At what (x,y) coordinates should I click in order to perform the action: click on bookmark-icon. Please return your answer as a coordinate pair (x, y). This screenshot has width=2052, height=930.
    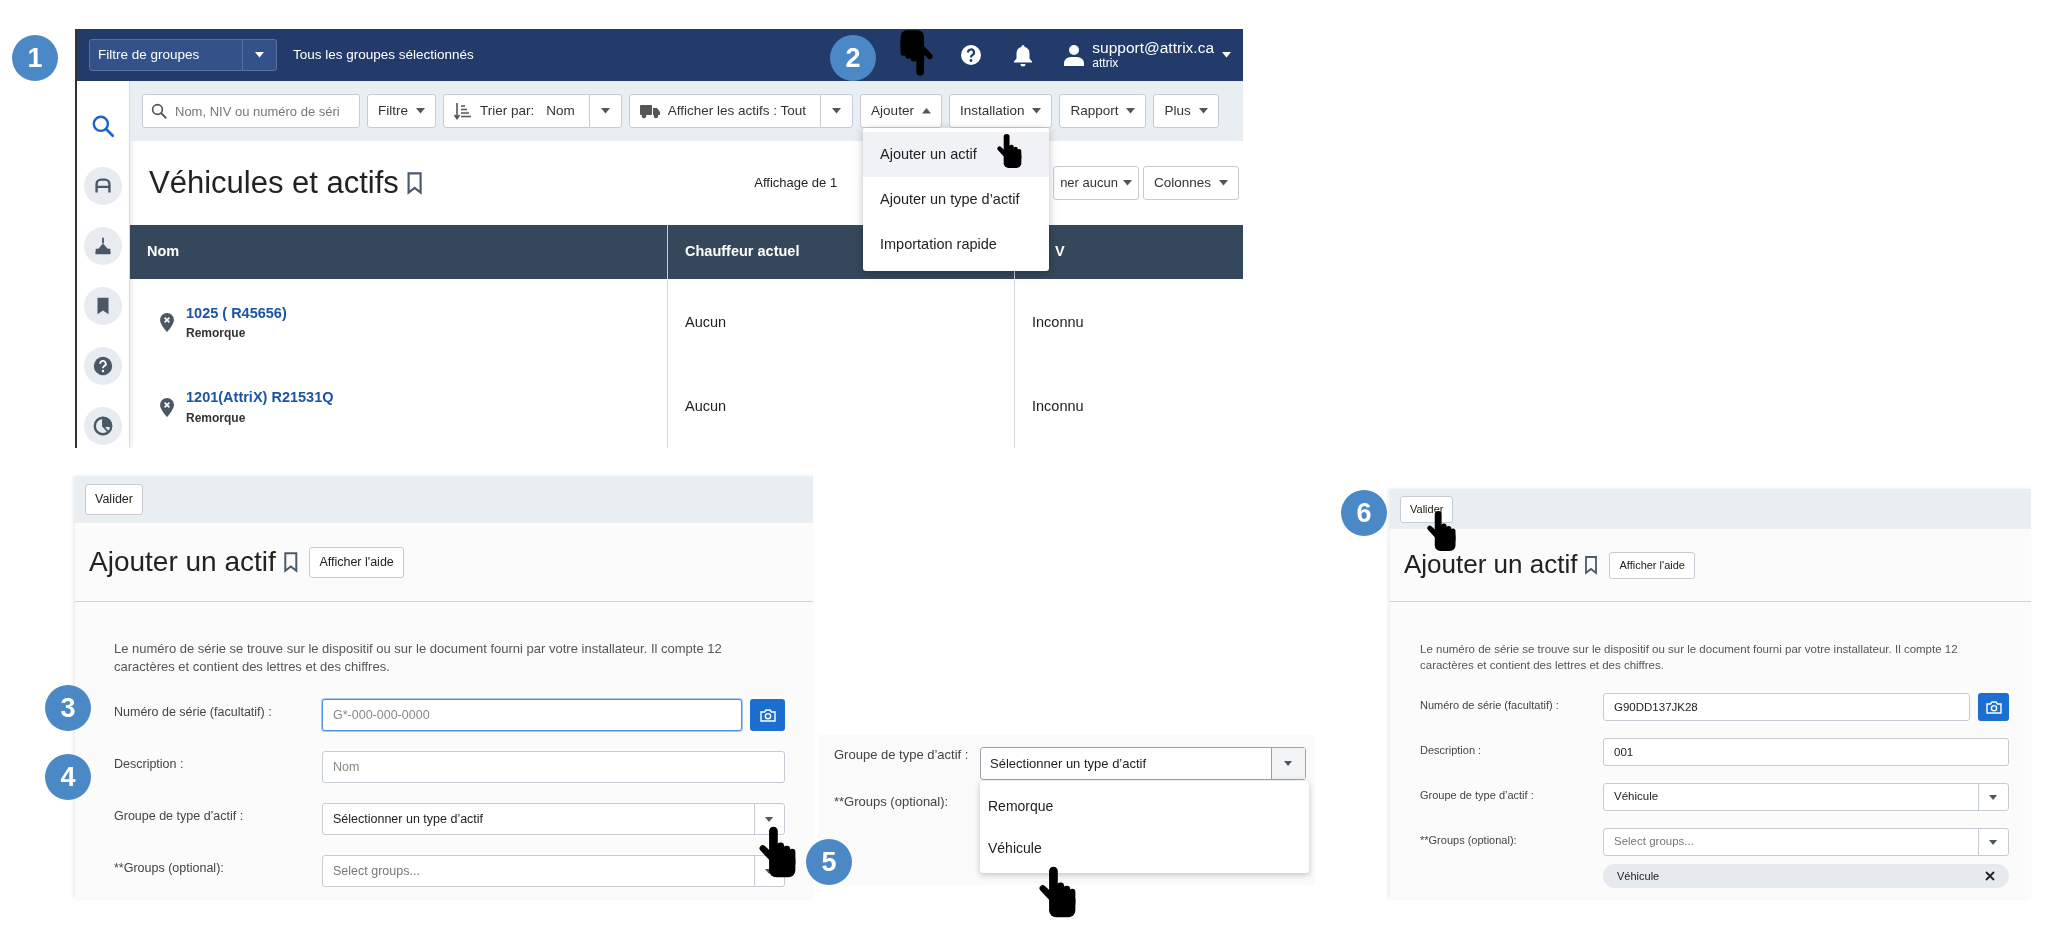
    Looking at the image, I should click on (290, 562).